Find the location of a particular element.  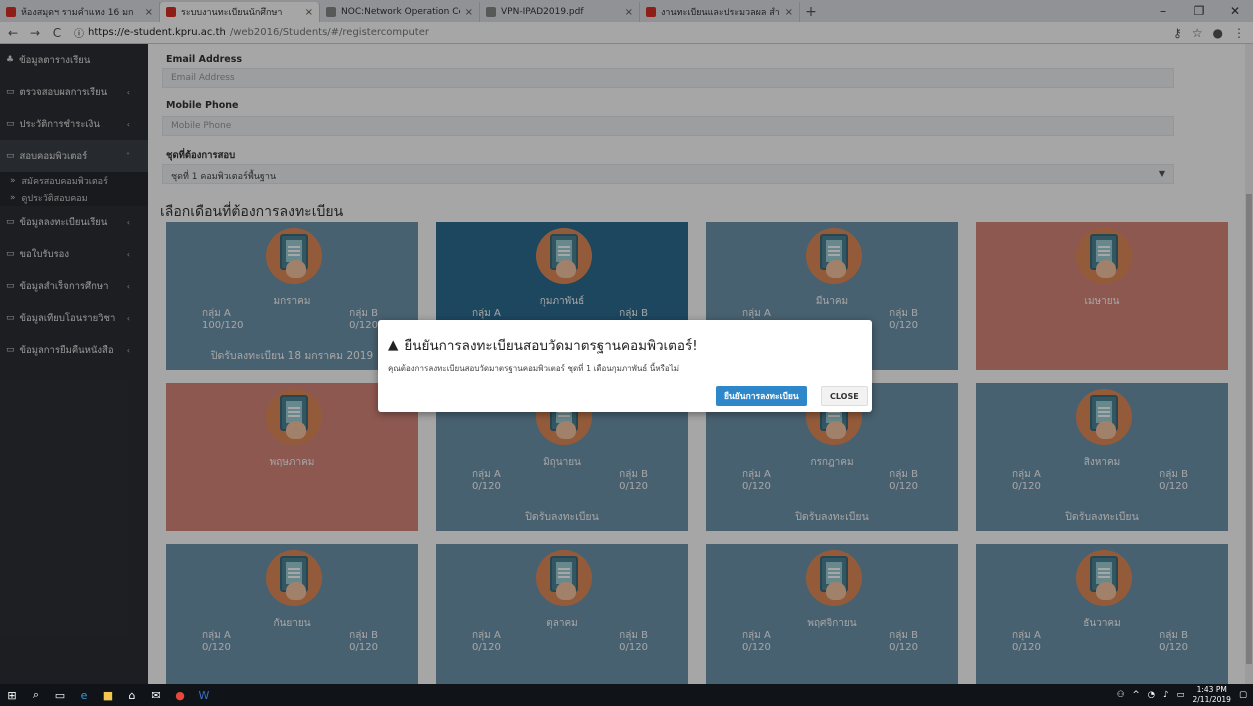

task-view-icon: ▭ is located at coordinates (60, 695).